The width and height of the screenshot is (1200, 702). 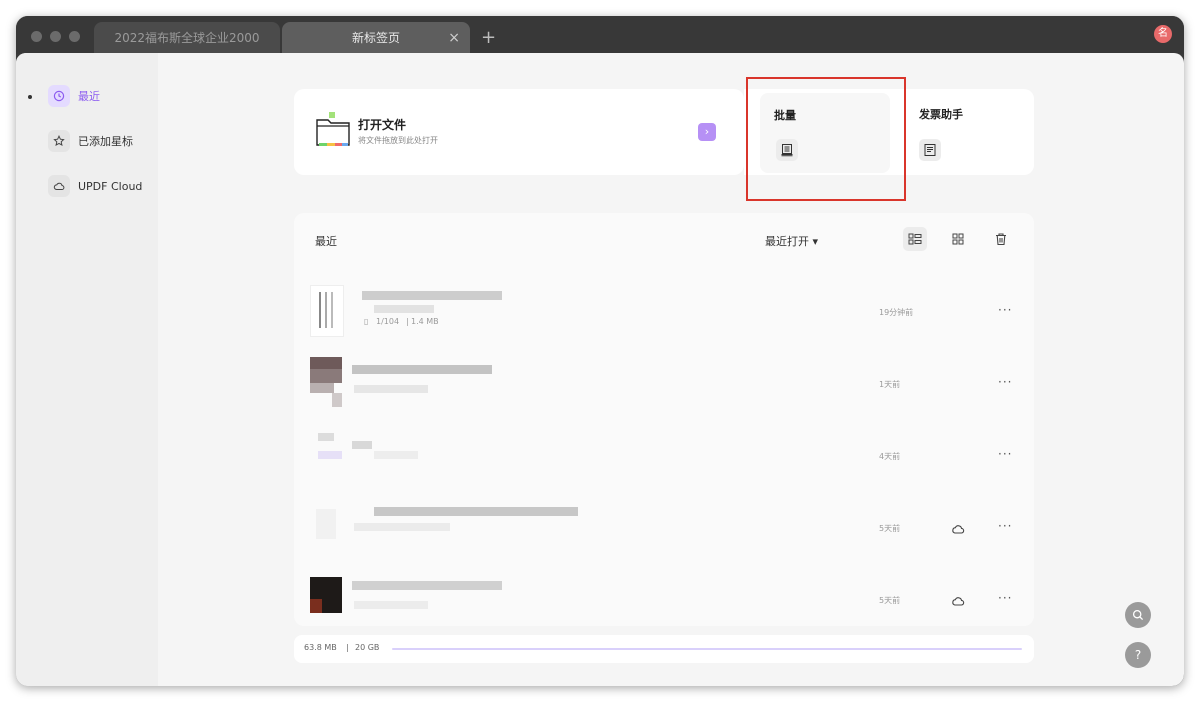 I want to click on sidebar-item-label: 已添加星标, so click(x=105, y=141).